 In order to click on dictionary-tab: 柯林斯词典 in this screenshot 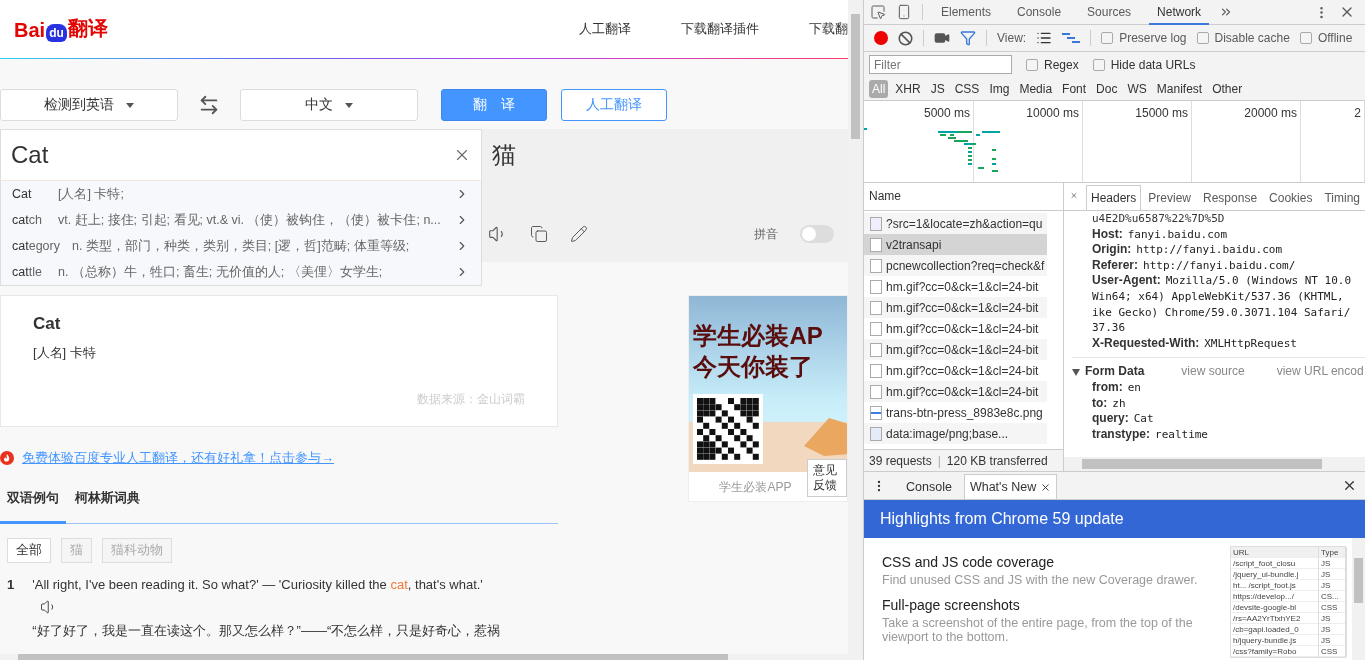, I will do `click(107, 501)`.